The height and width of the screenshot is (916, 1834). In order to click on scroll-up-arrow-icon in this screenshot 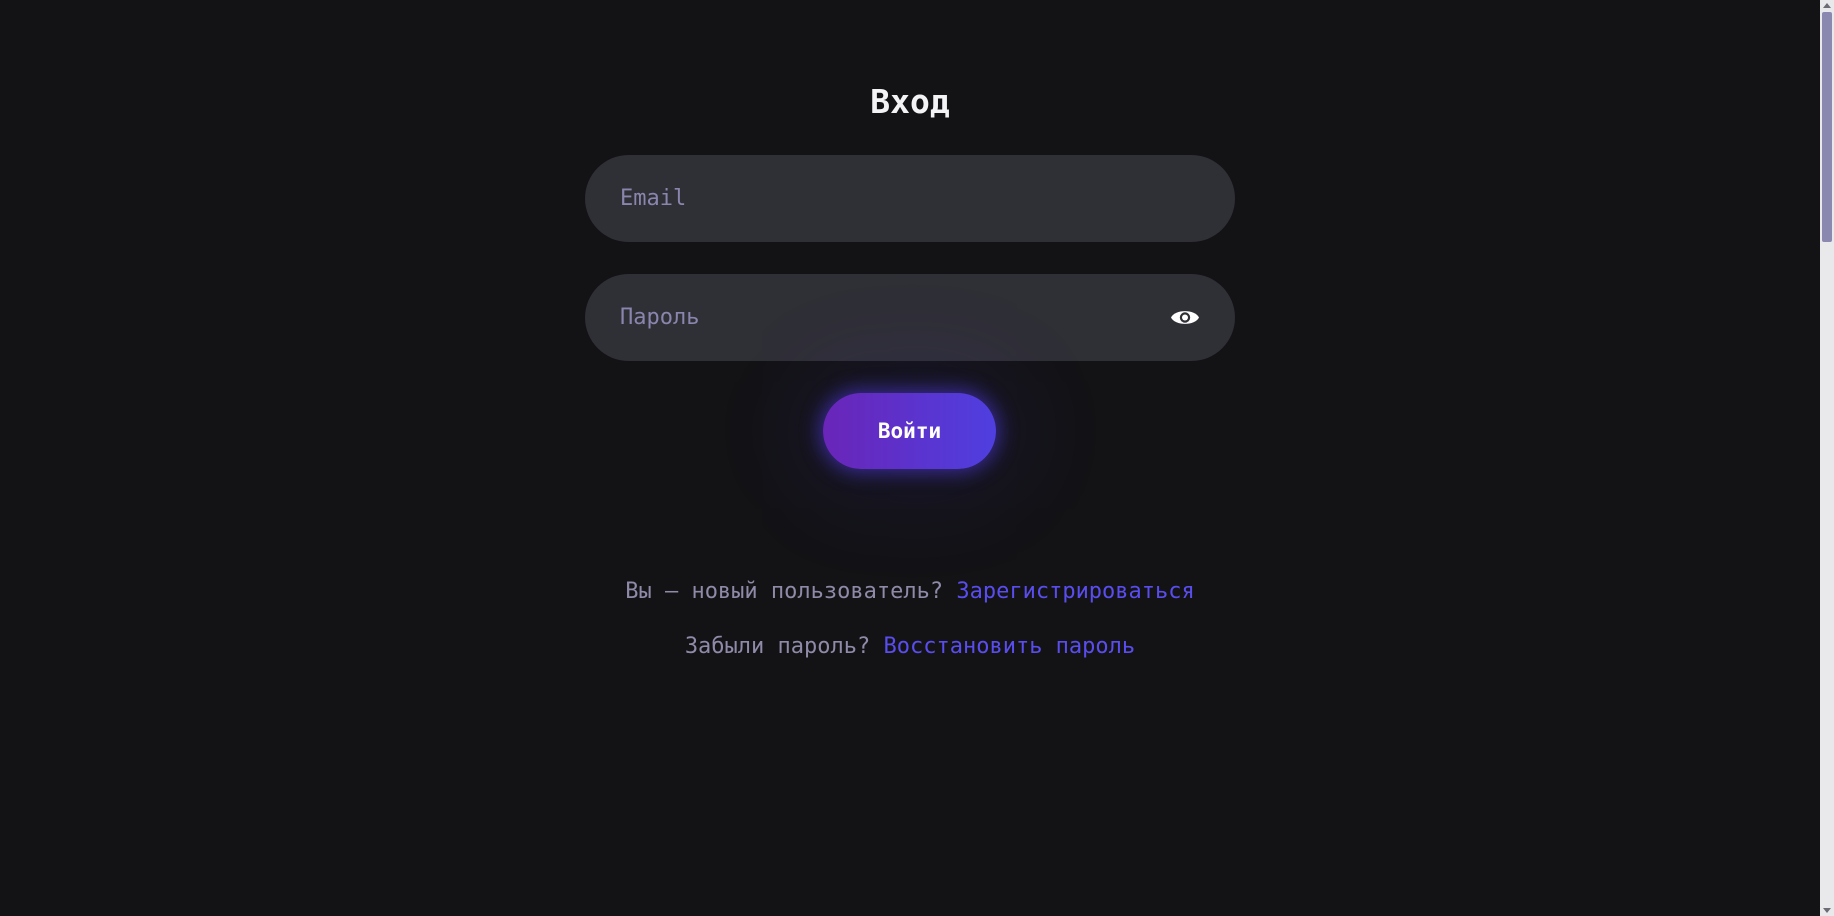, I will do `click(1827, 5)`.